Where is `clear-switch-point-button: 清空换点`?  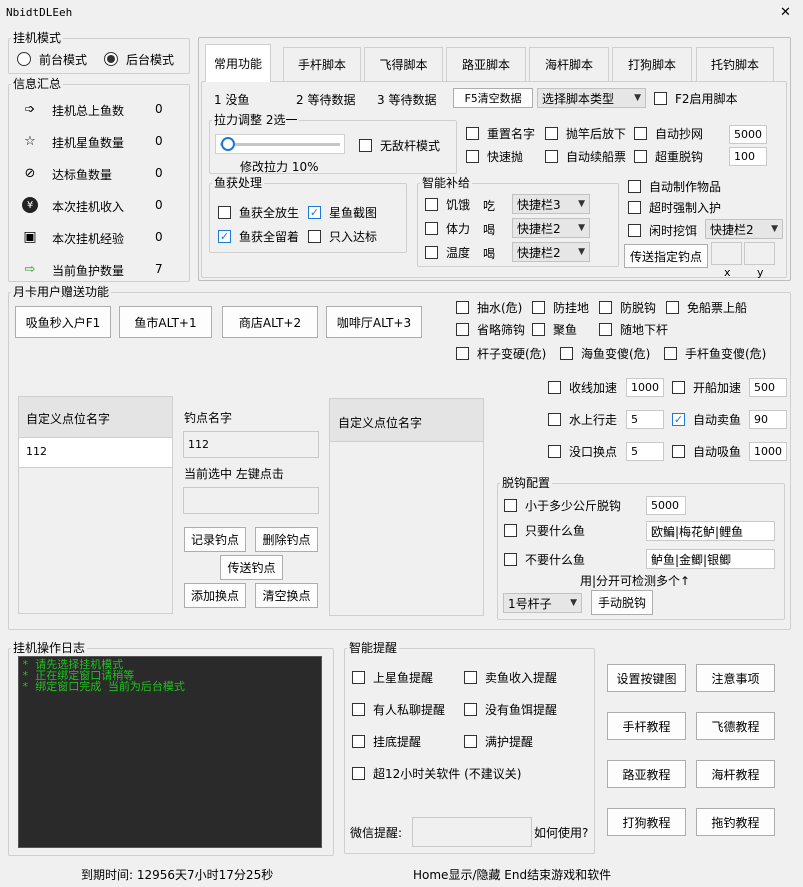 clear-switch-point-button: 清空换点 is located at coordinates (286, 595).